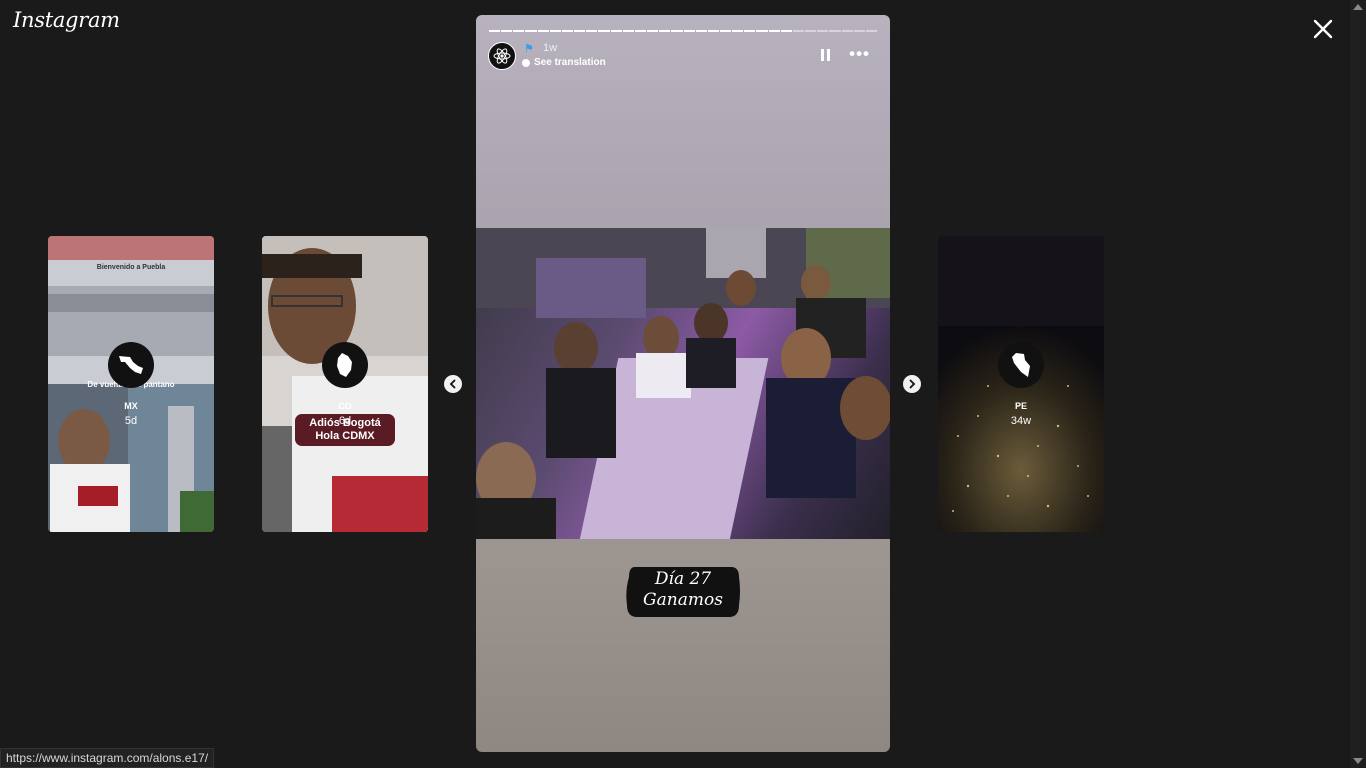 The image size is (1366, 768). Describe the element at coordinates (570, 62) in the screenshot. I see `see-translation-label: See translation` at that location.